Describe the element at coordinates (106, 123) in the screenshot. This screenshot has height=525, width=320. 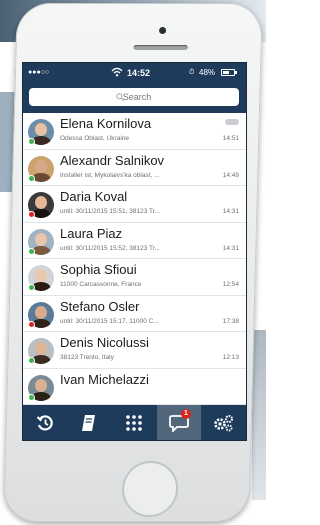
I see `contact-name: Elena Kornilova` at that location.